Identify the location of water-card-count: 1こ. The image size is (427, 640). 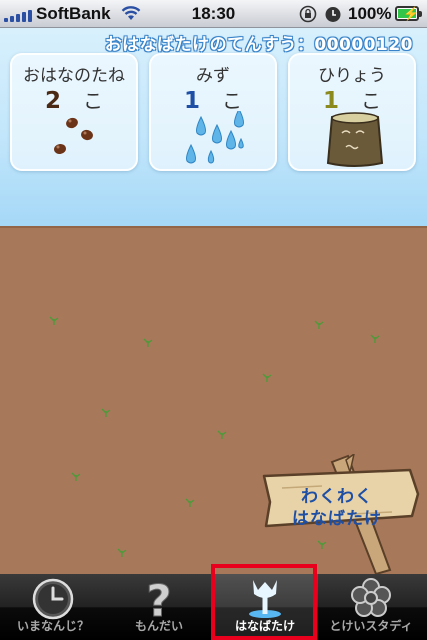
(213, 99).